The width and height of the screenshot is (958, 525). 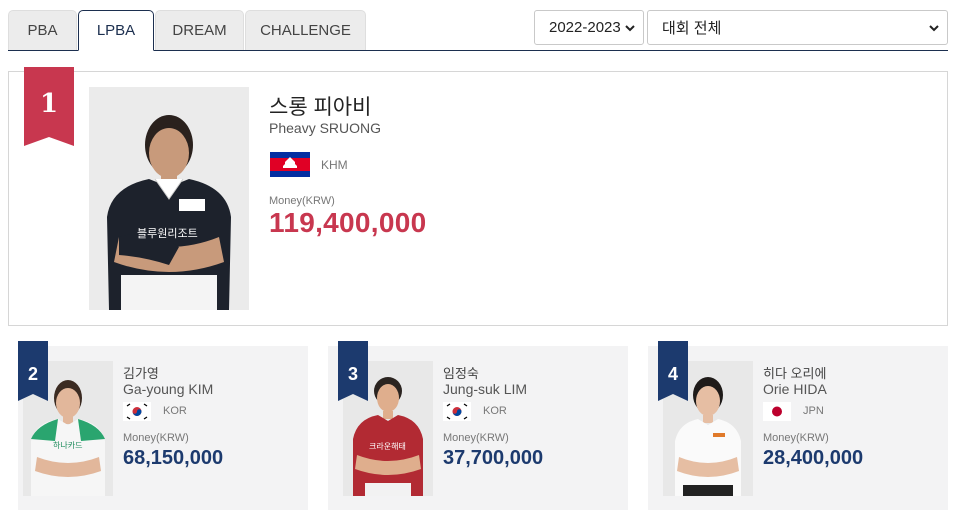 What do you see at coordinates (334, 165) in the screenshot?
I see `country-code: KHM` at bounding box center [334, 165].